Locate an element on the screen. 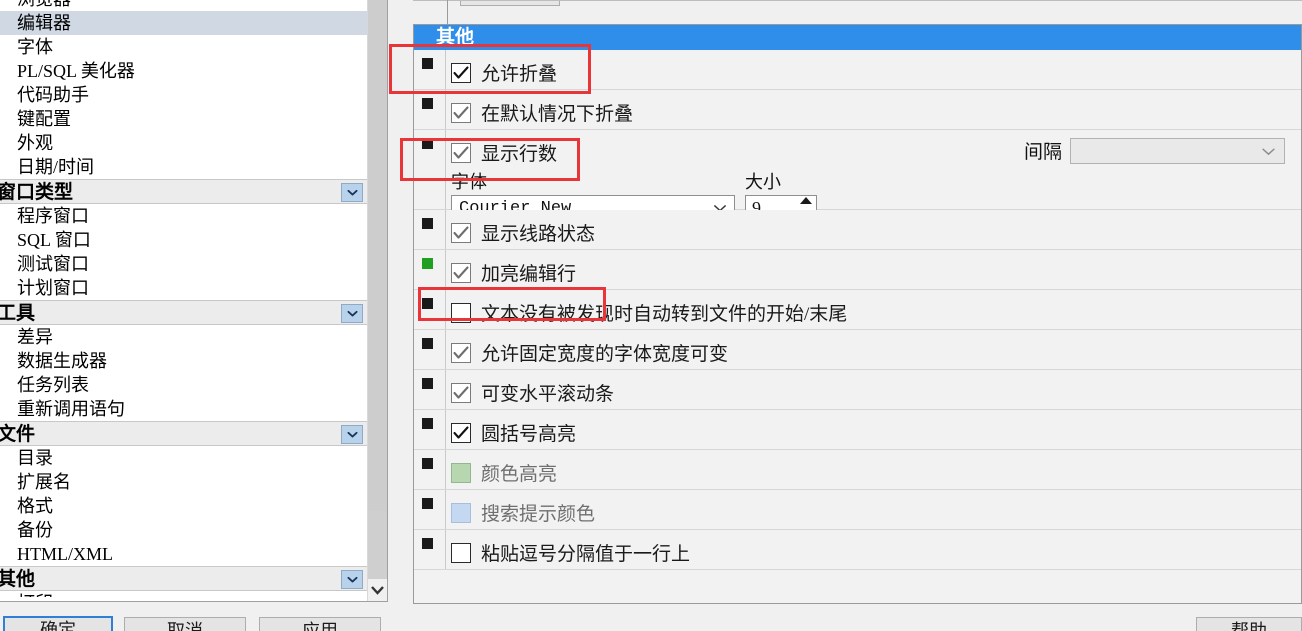  section-header-label: 其他 is located at coordinates (455, 37).